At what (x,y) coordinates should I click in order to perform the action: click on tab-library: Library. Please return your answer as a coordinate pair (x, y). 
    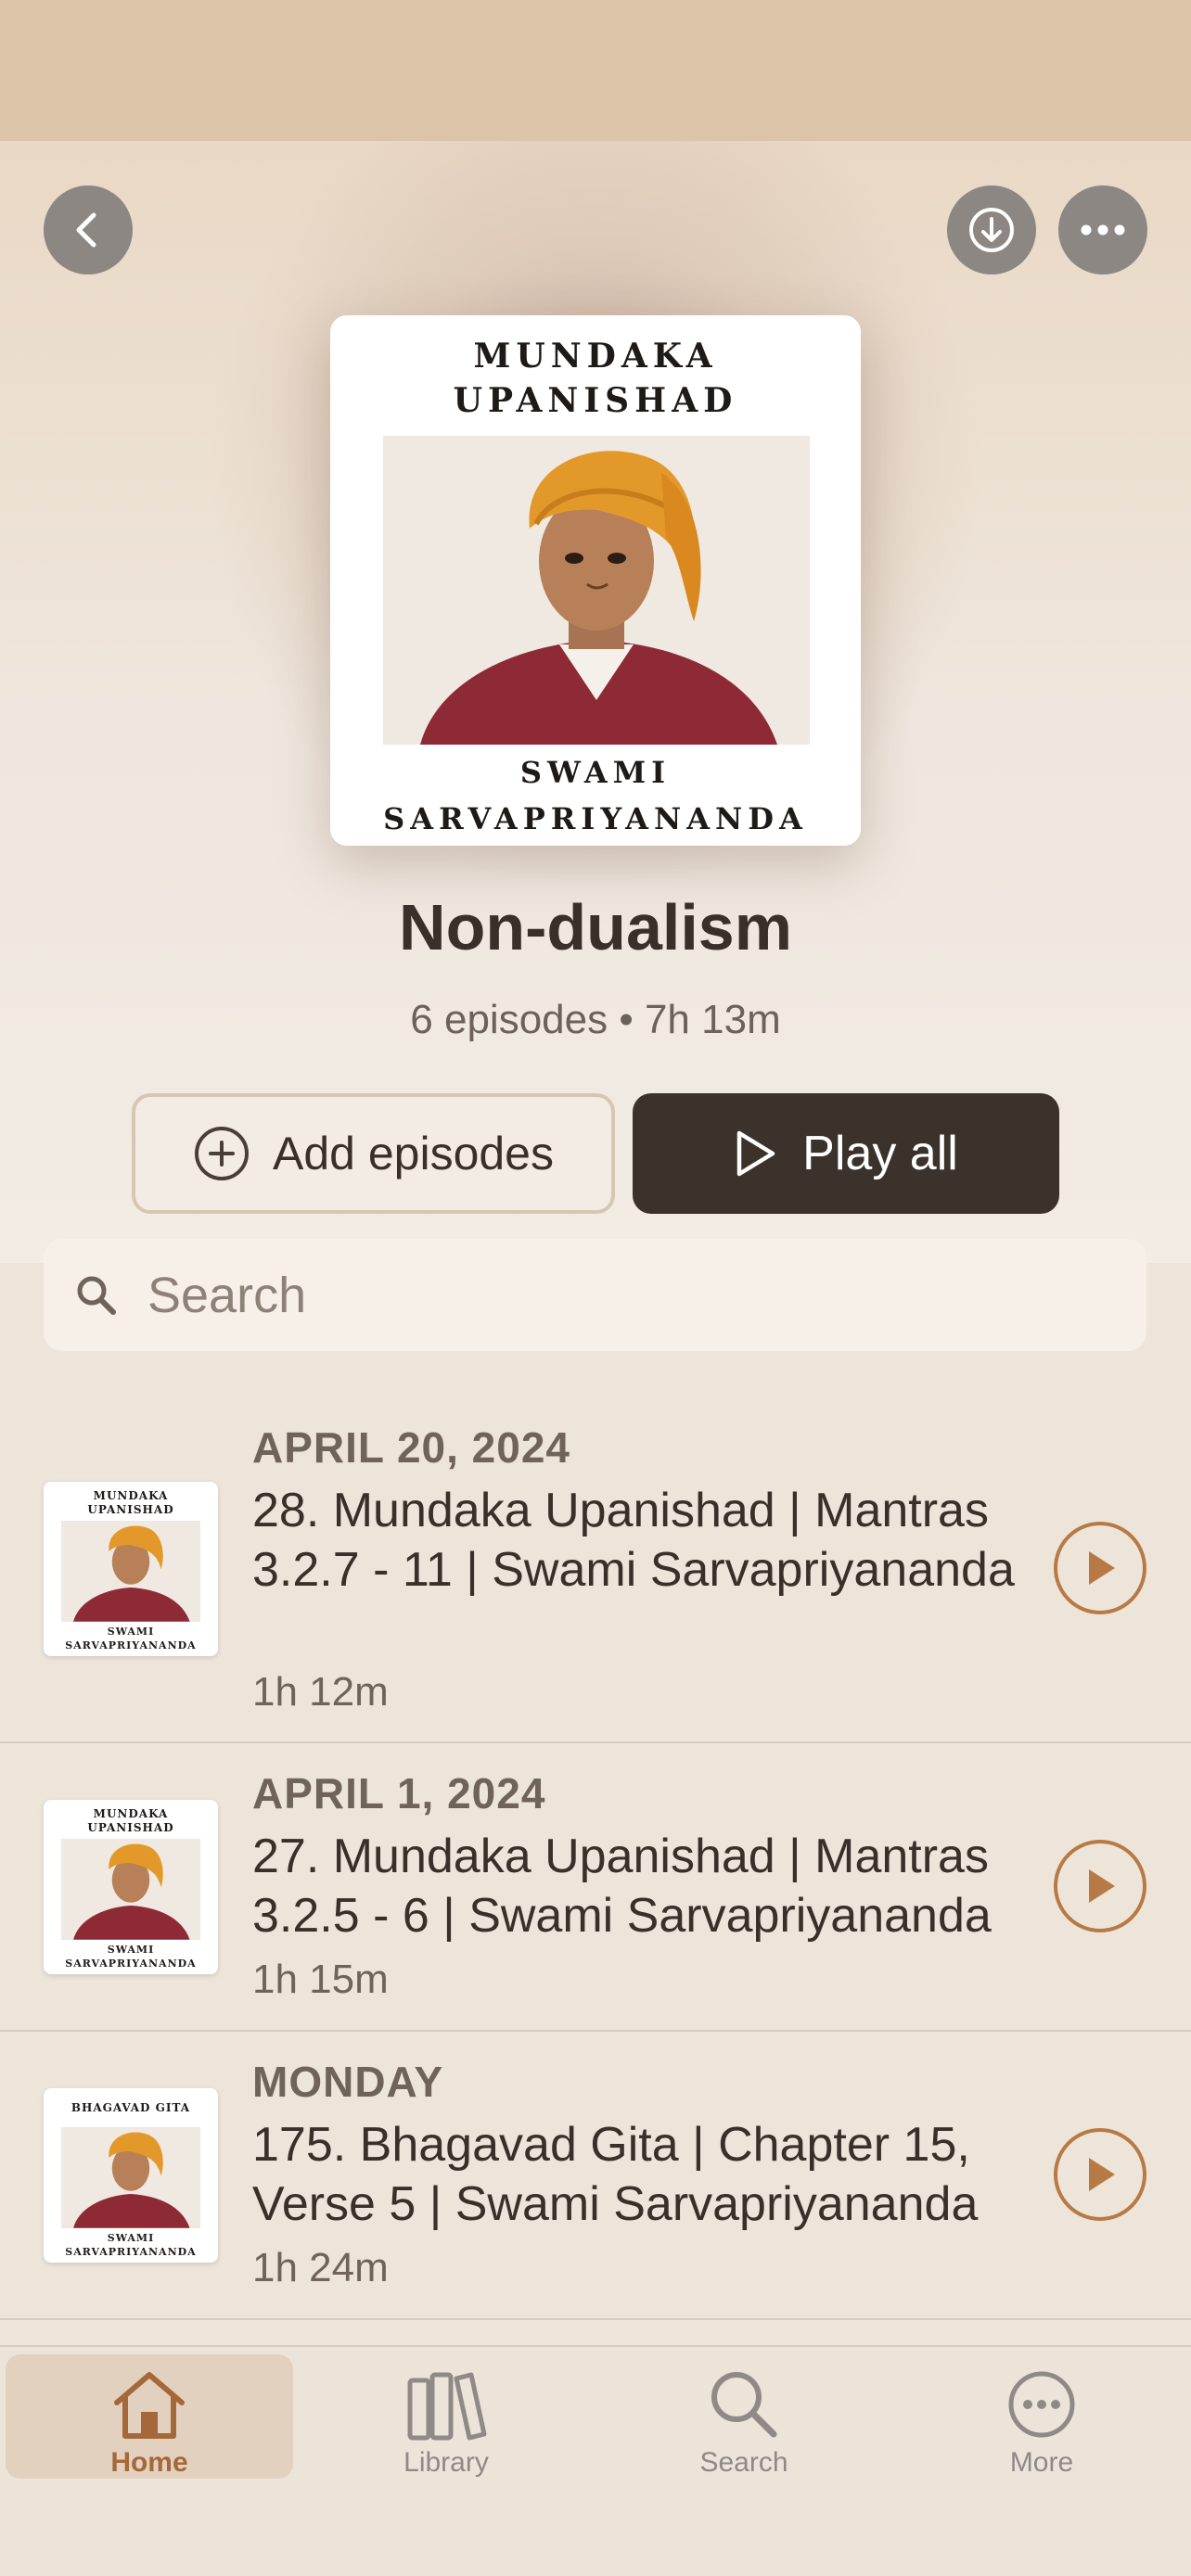
    Looking at the image, I should click on (446, 2417).